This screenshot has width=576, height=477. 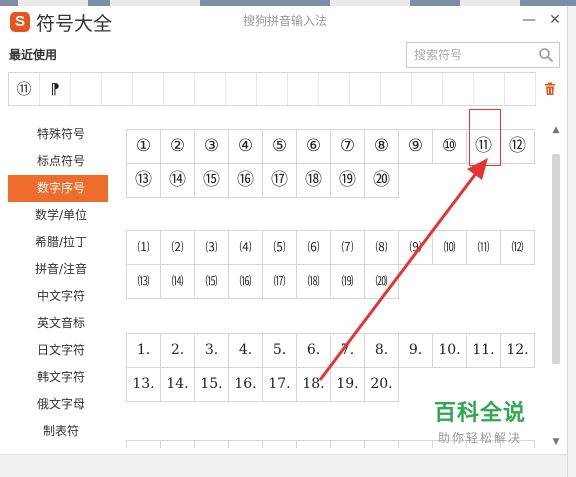 What do you see at coordinates (246, 282) in the screenshot?
I see `symbol-cell: ⒃` at bounding box center [246, 282].